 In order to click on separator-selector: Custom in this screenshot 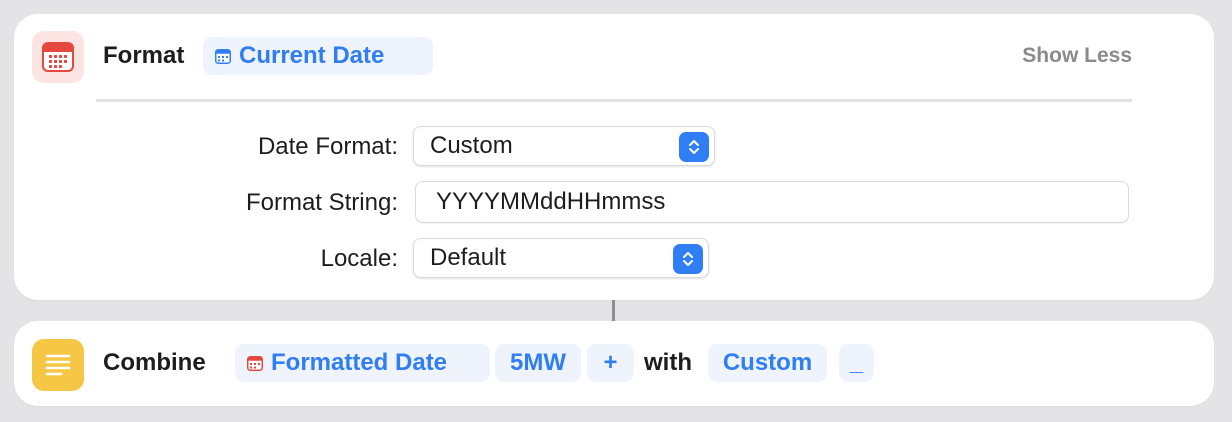, I will do `click(767, 363)`.